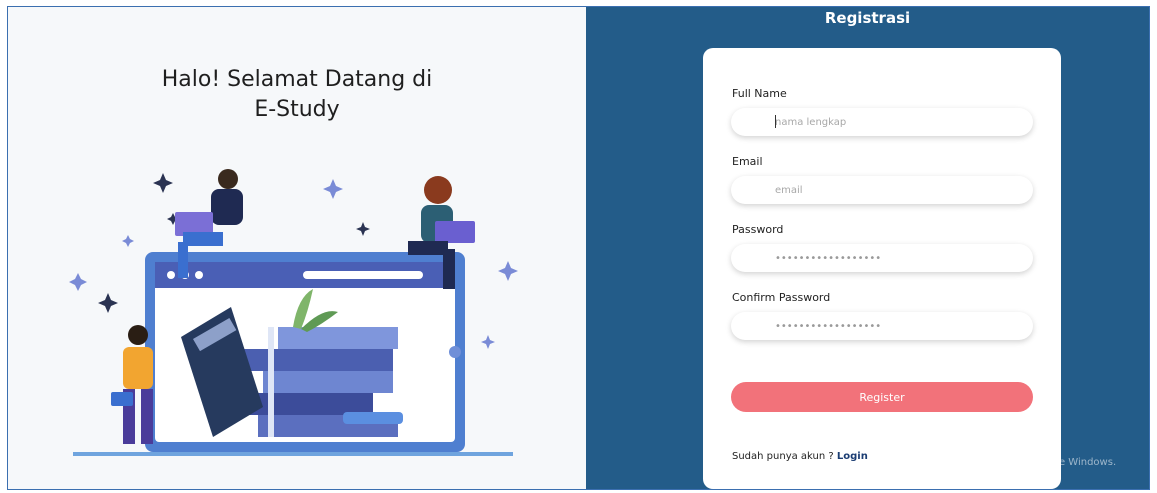  Describe the element at coordinates (775, 121) in the screenshot. I see `text-caret` at that location.